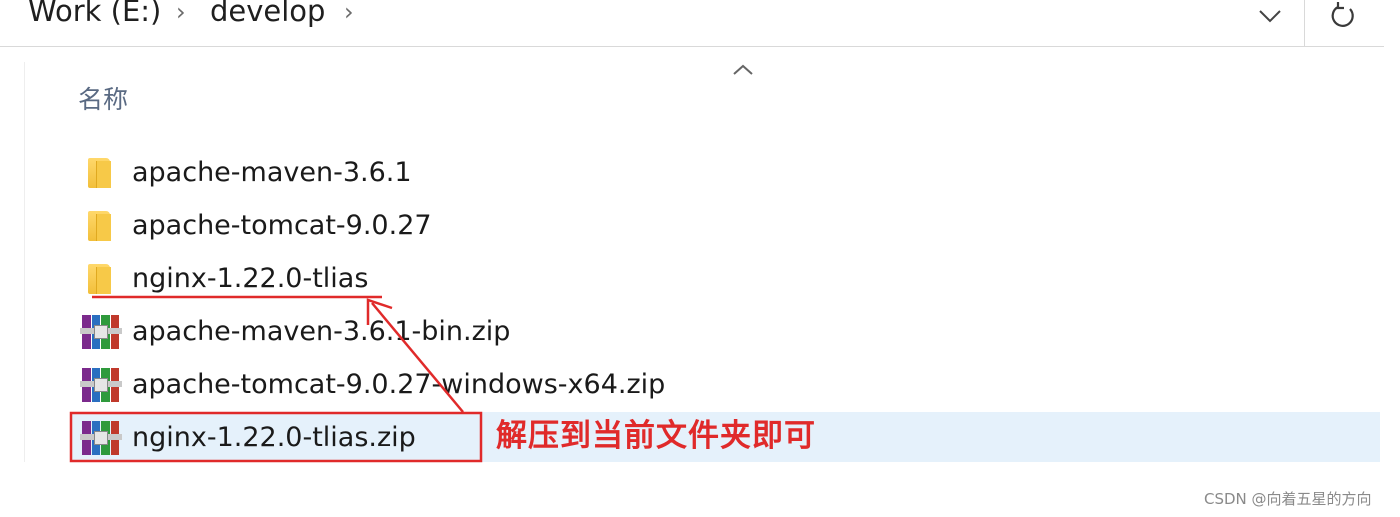 This screenshot has height=517, width=1400. I want to click on refresh-icon, so click(1343, 18).